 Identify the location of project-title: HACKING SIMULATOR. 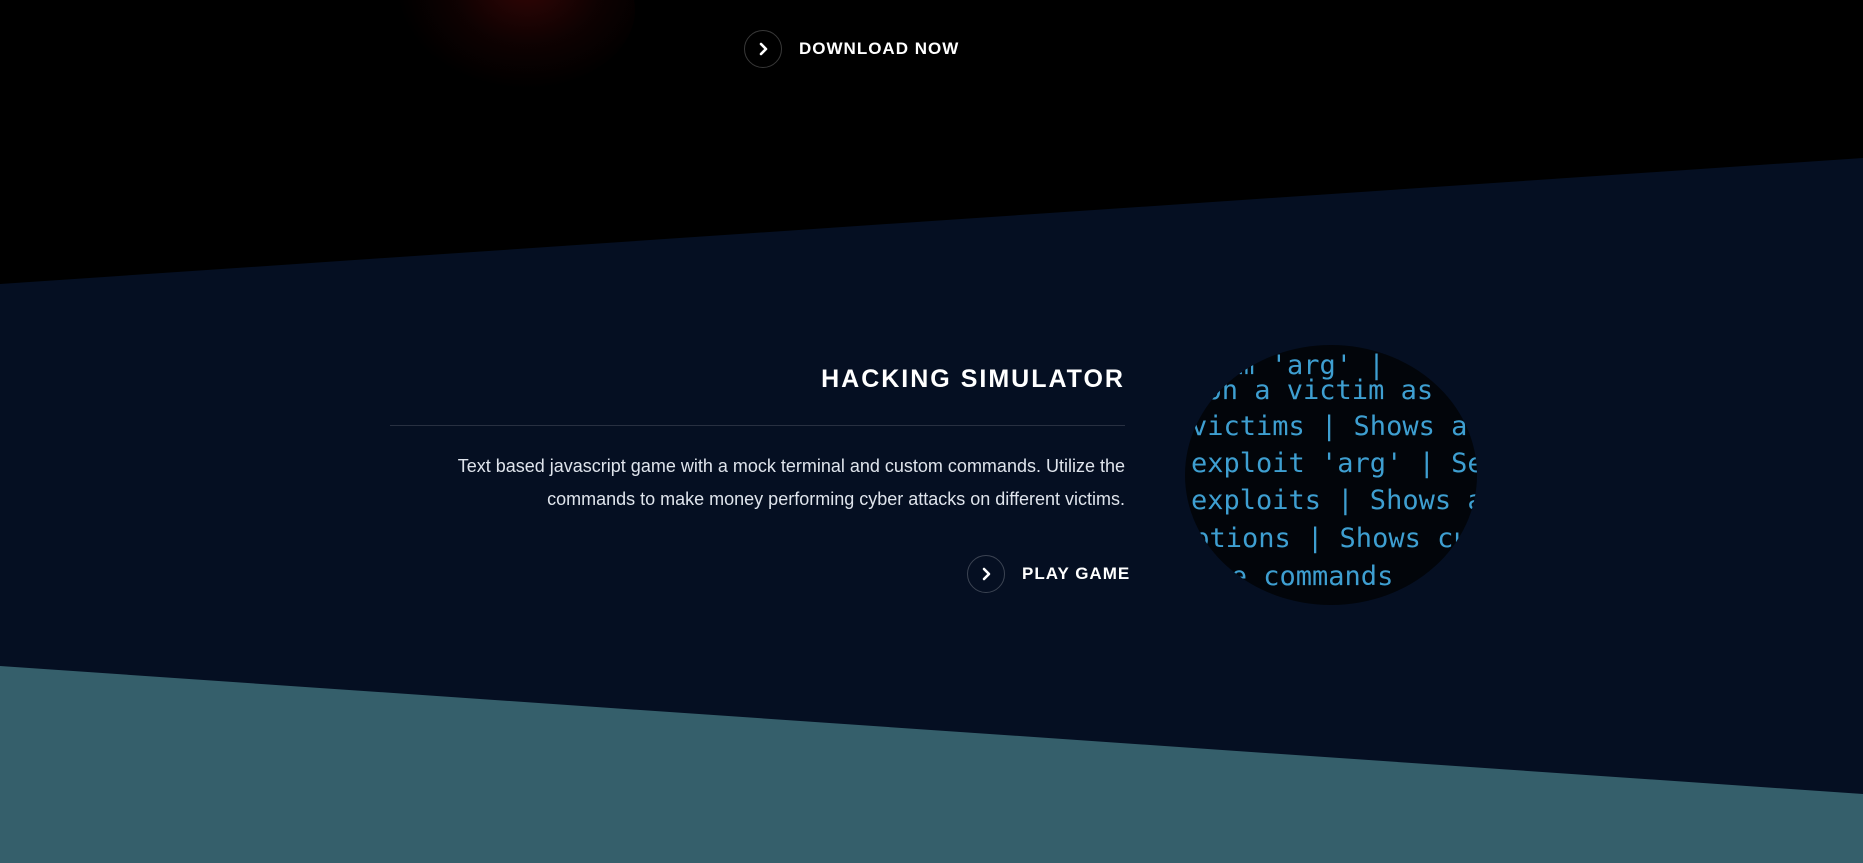
(973, 379).